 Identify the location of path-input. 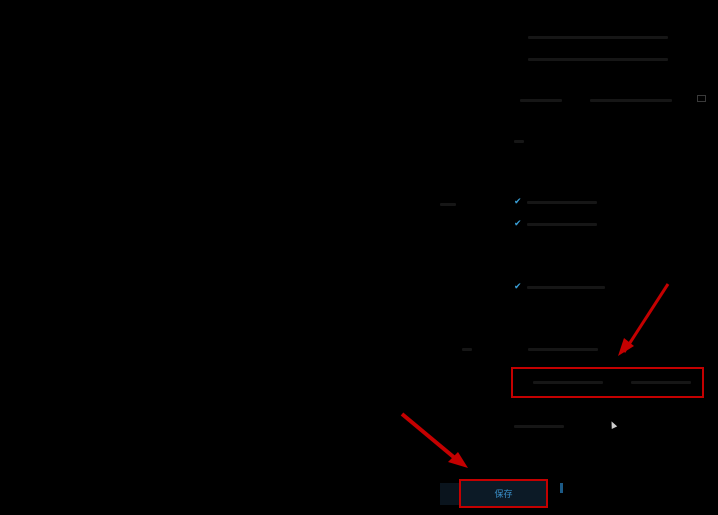
(631, 100).